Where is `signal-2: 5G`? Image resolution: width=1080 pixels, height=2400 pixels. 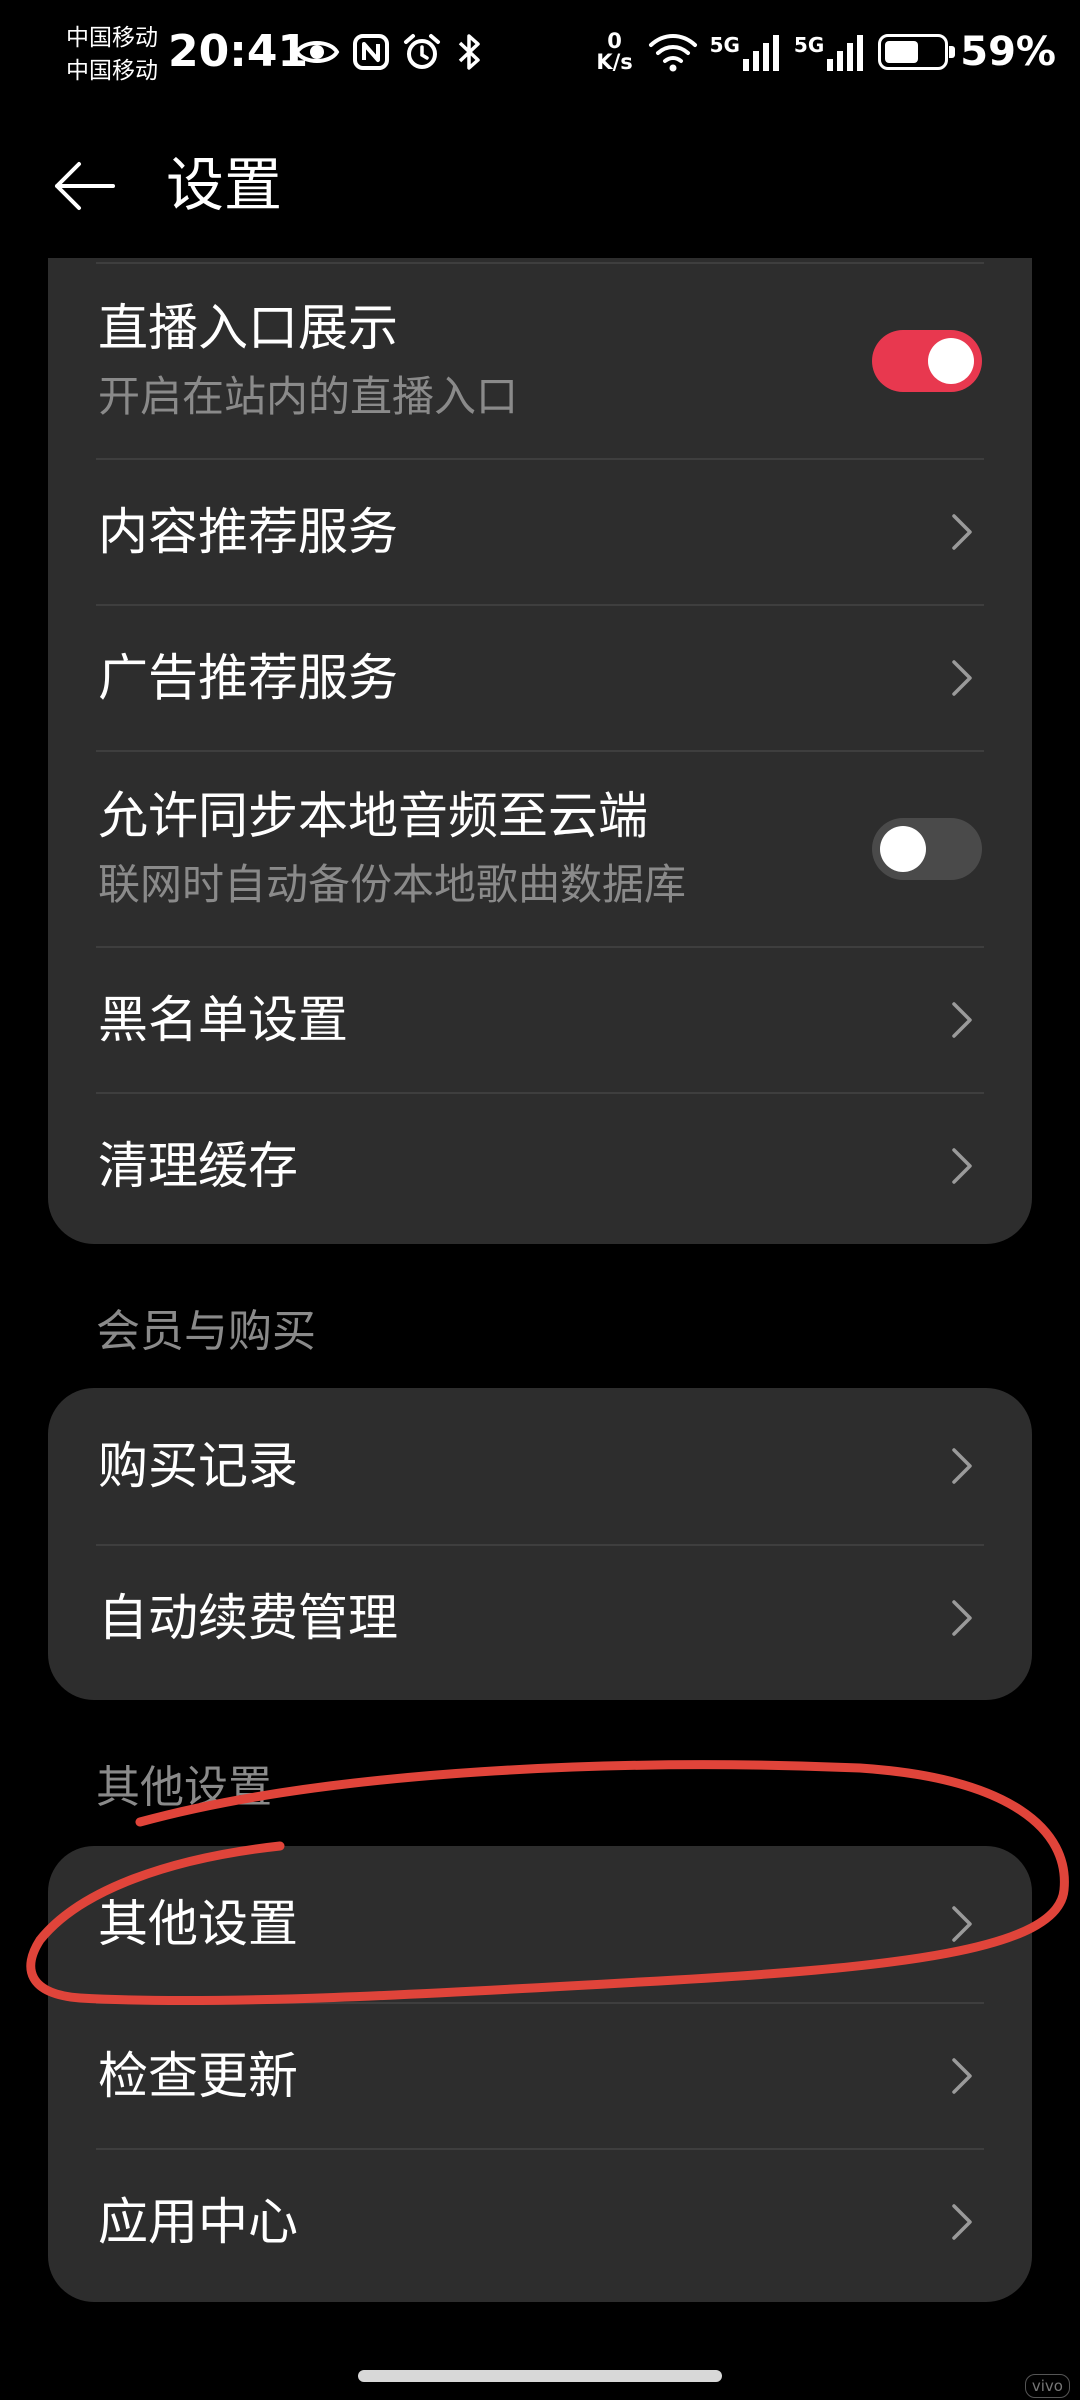
signal-2: 5G is located at coordinates (830, 52).